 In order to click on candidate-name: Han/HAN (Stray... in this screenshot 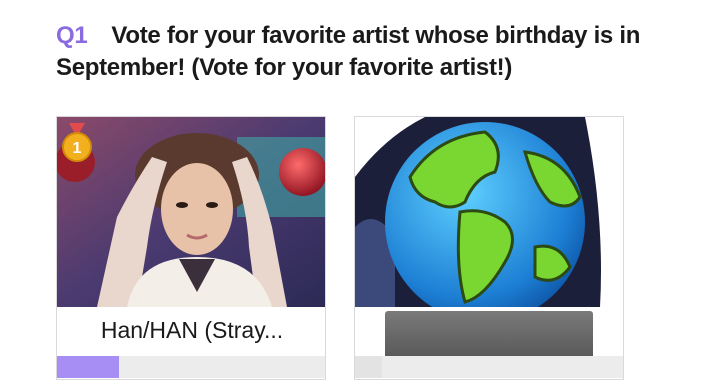, I will do `click(192, 330)`.